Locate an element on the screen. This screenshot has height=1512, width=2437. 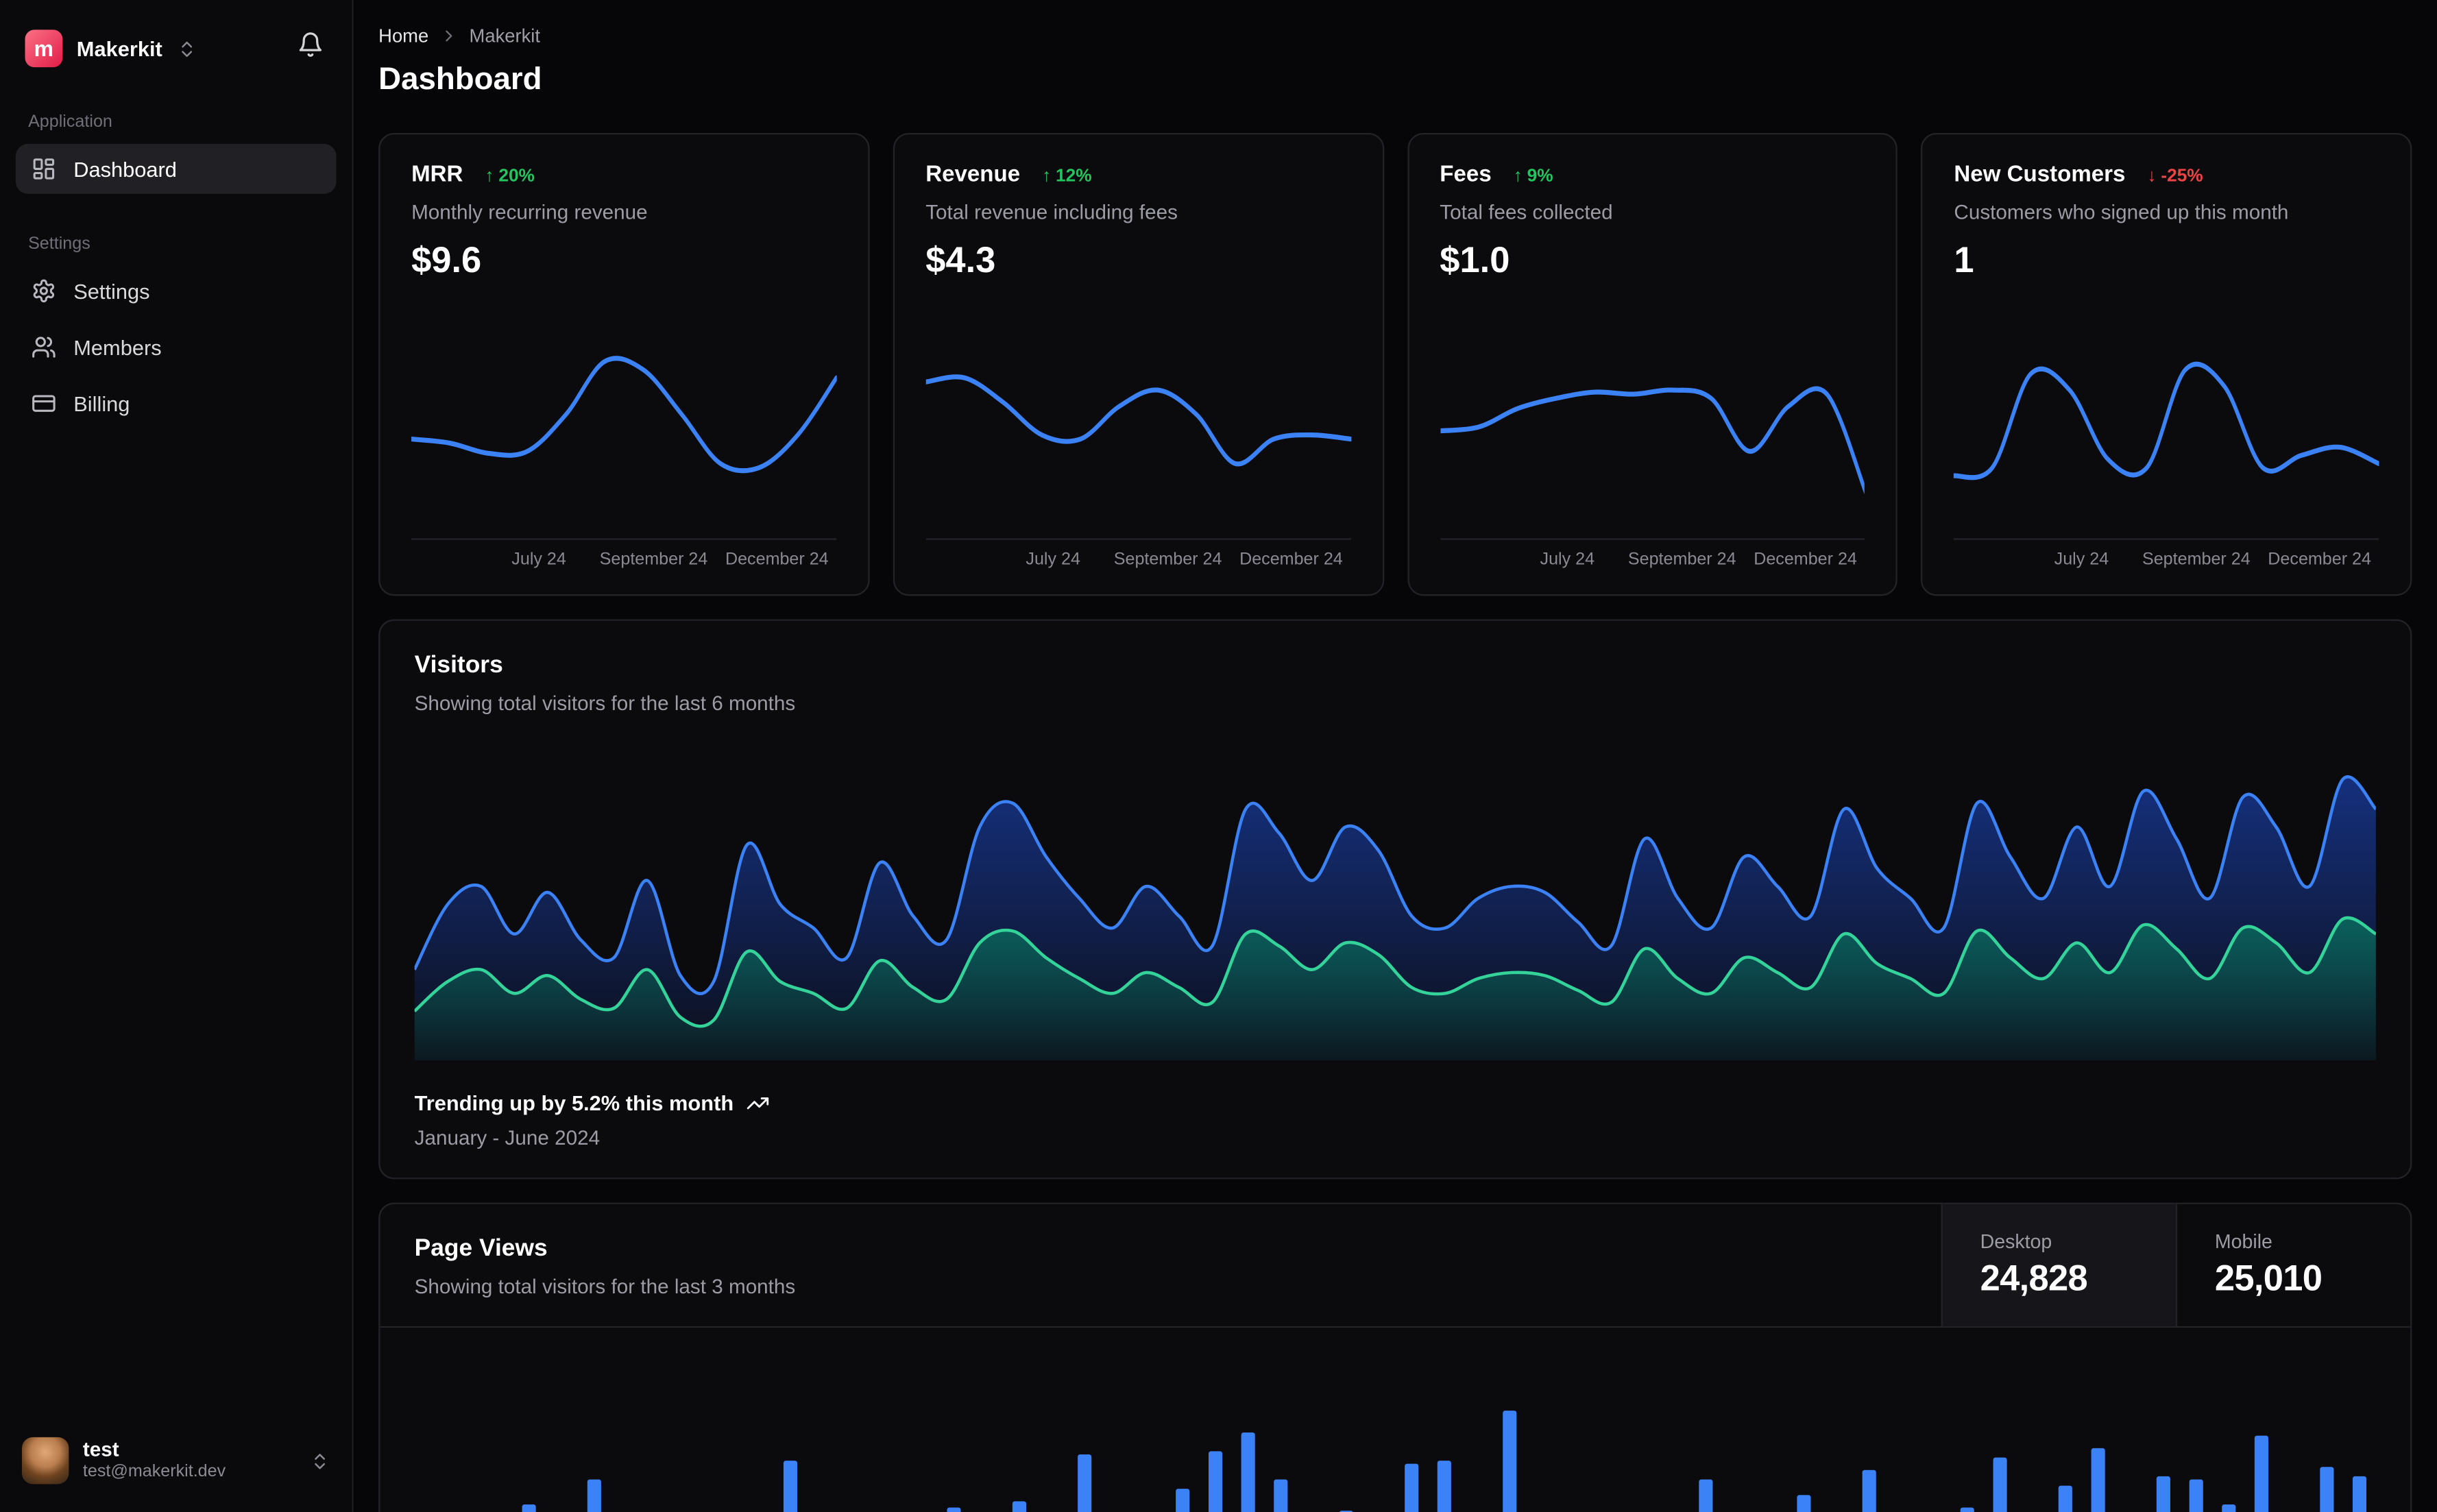
visitors-title: Visitors is located at coordinates (458, 665).